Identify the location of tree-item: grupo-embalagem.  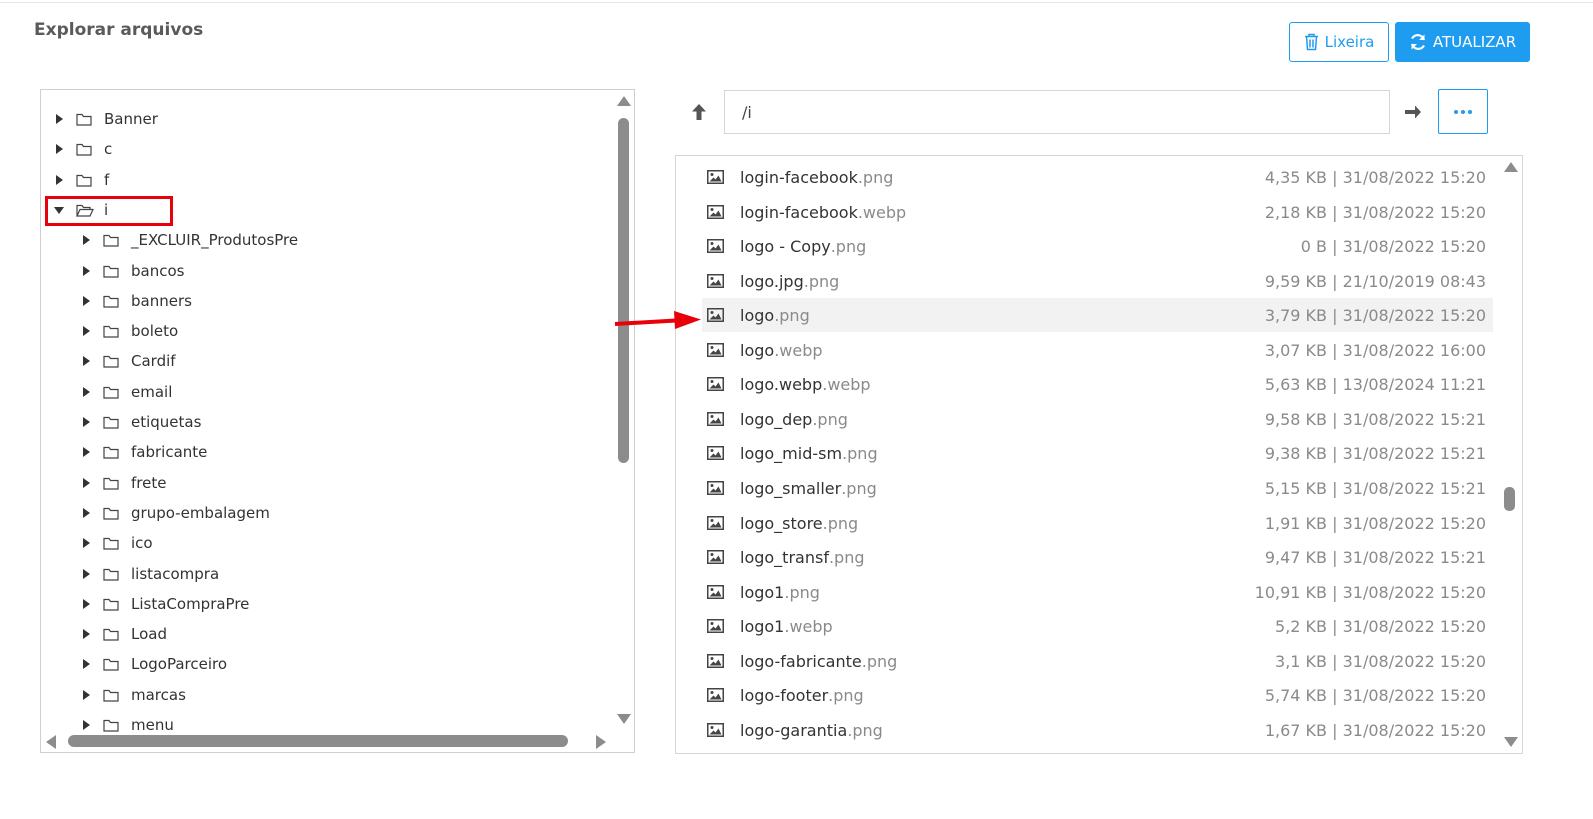
(174, 513).